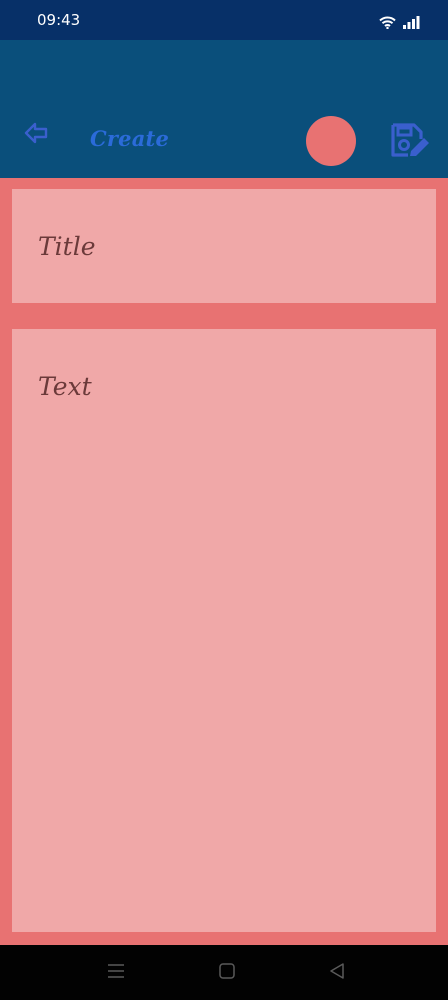 The height and width of the screenshot is (1000, 448). Describe the element at coordinates (399, 23) in the screenshot. I see `status-icons` at that location.